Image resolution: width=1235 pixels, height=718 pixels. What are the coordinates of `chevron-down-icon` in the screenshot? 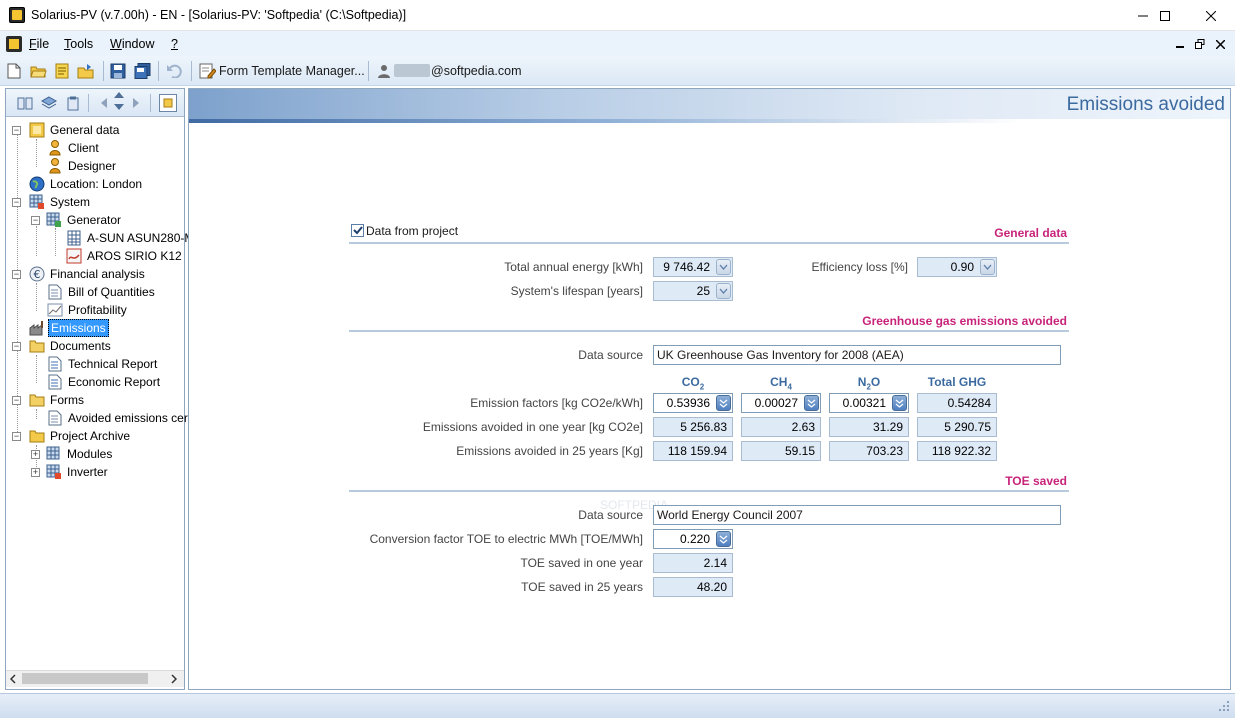 It's located at (811, 403).